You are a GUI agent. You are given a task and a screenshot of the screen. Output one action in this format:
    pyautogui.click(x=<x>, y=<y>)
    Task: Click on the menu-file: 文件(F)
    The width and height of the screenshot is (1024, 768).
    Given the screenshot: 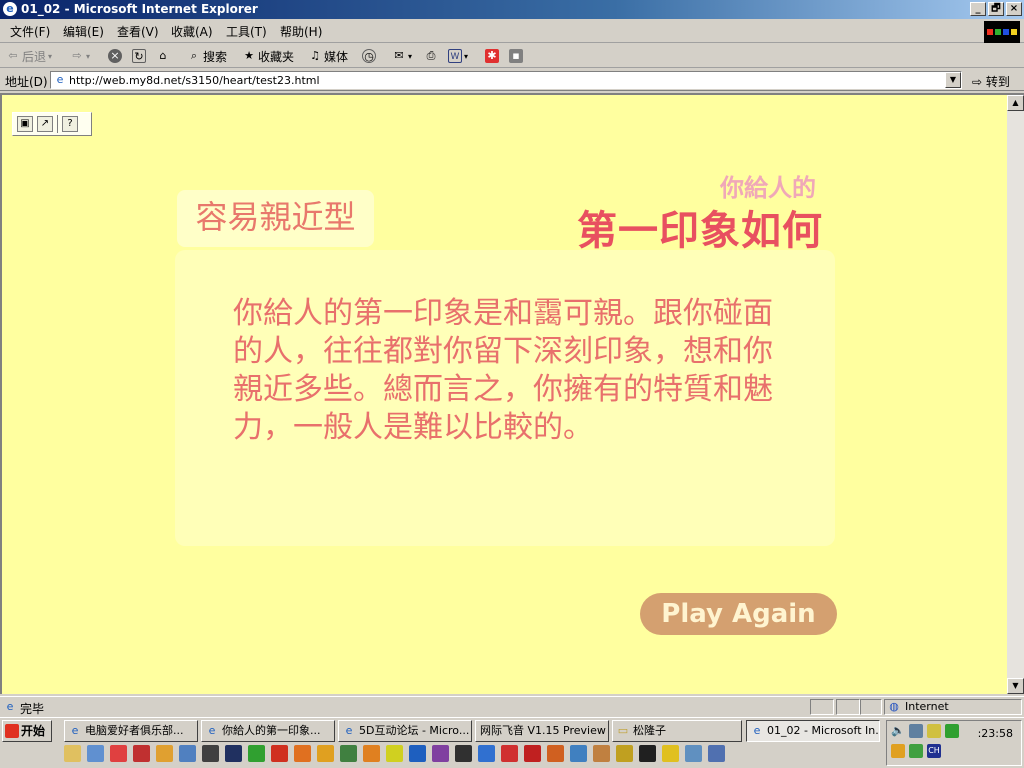 What is the action you would take?
    pyautogui.click(x=30, y=31)
    